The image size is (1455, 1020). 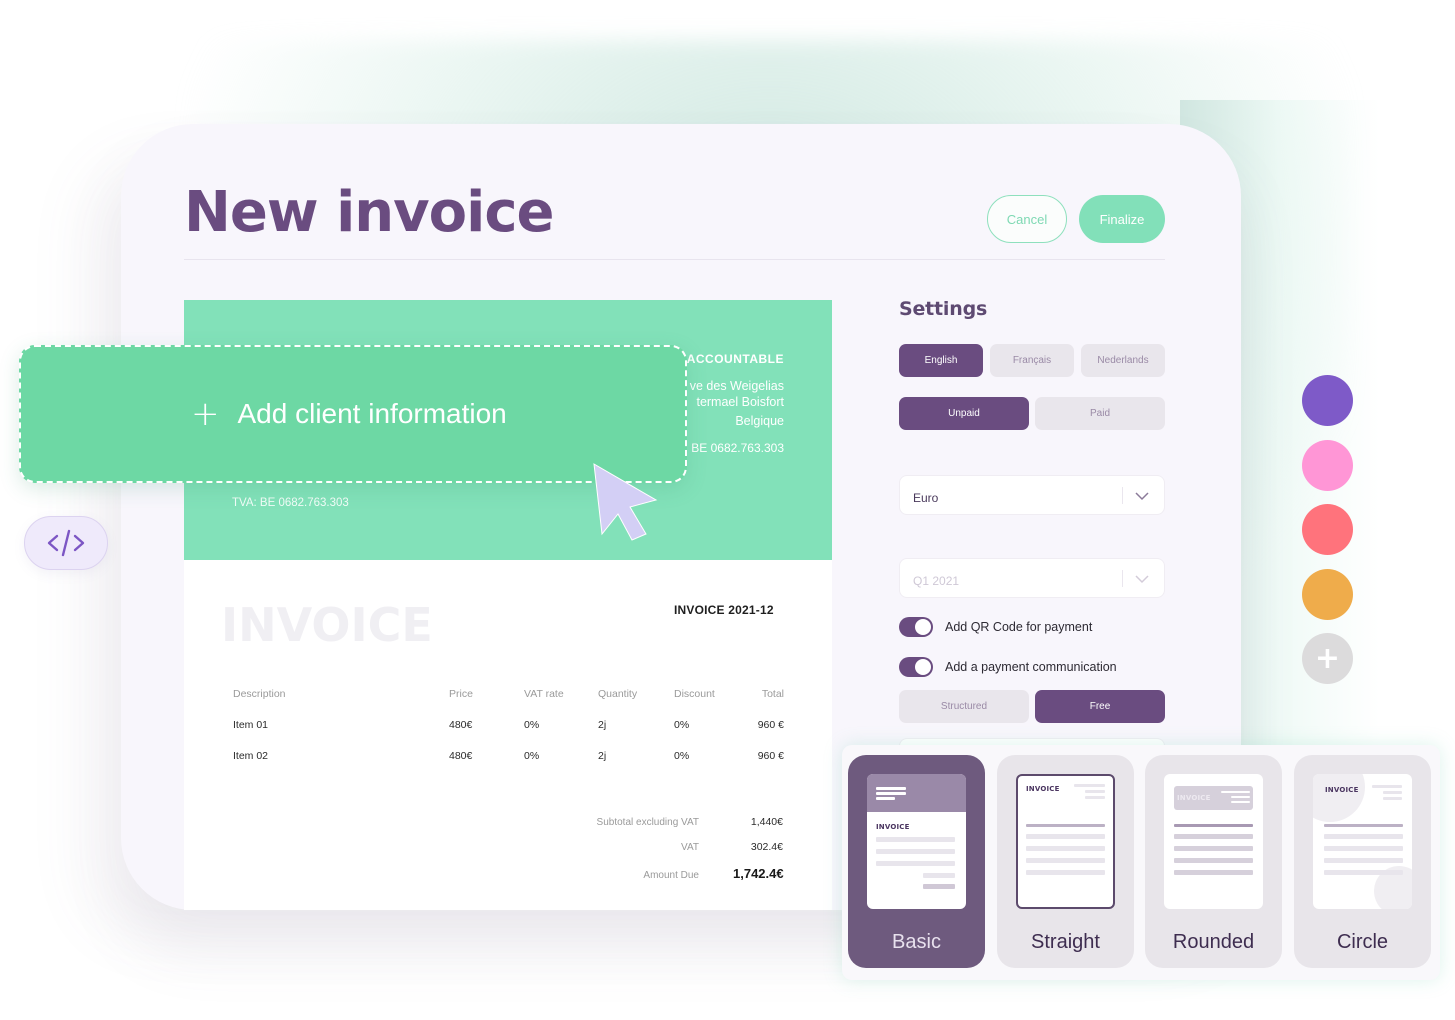 I want to click on qr-code-label: Add QR Code for payment, so click(x=1019, y=627).